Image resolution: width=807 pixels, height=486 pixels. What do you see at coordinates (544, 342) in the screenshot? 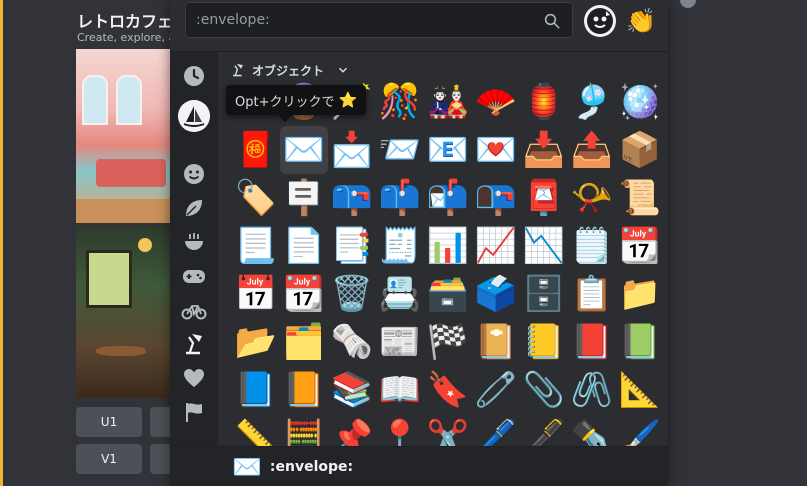
I see `emoji-button: 📒` at bounding box center [544, 342].